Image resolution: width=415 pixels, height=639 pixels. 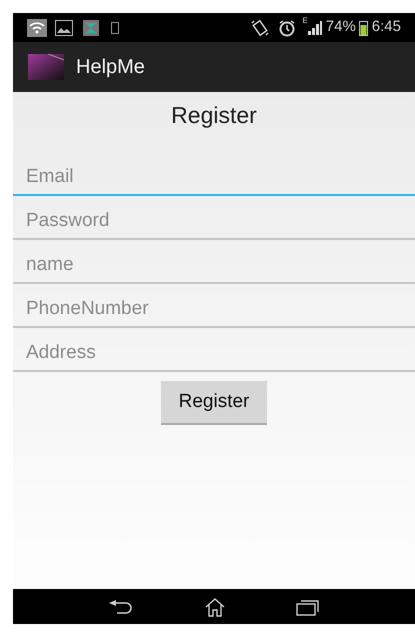 What do you see at coordinates (386, 27) in the screenshot?
I see `clock: 6:45` at bounding box center [386, 27].